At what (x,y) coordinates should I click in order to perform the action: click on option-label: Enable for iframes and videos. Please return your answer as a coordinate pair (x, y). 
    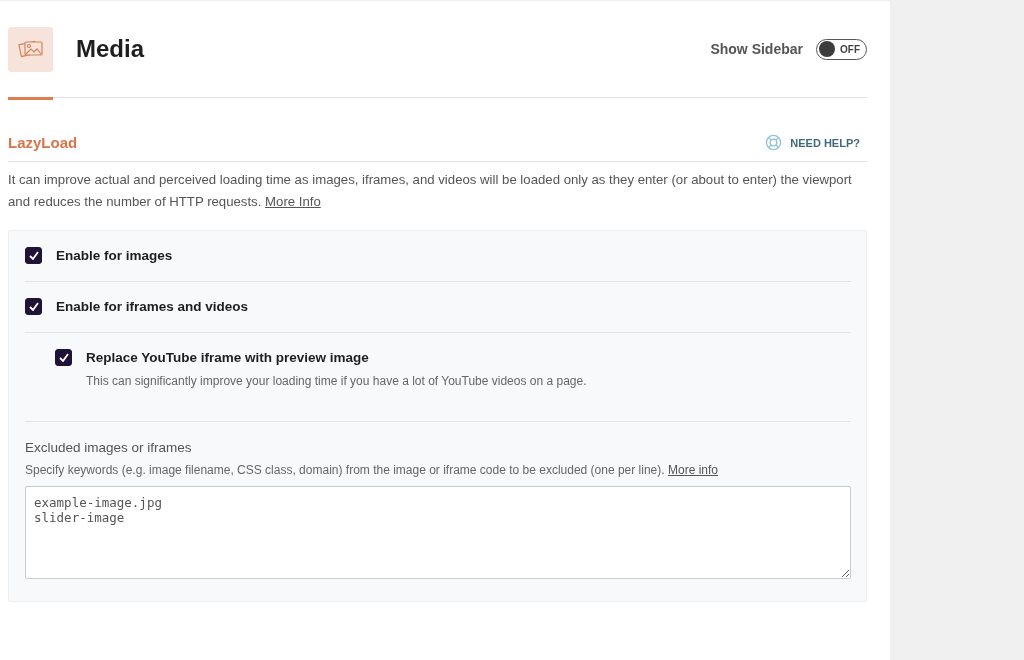
    Looking at the image, I should click on (152, 307).